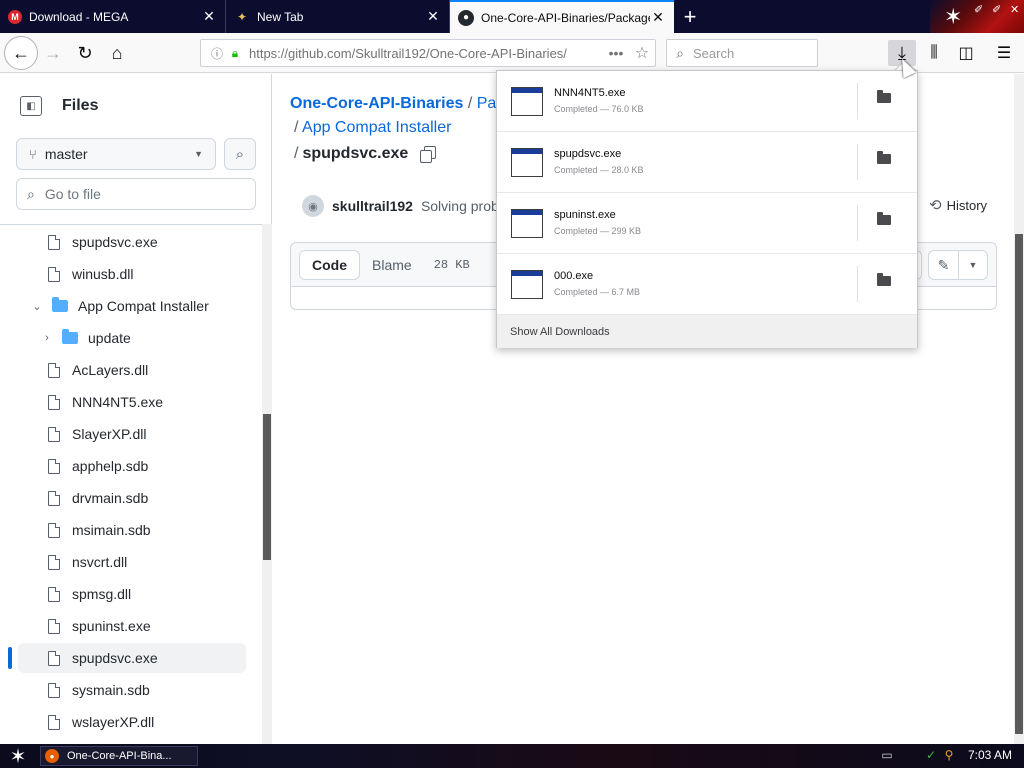 This screenshot has width=1024, height=768. I want to click on tree-item-label: NNN4NT5.exe, so click(118, 402).